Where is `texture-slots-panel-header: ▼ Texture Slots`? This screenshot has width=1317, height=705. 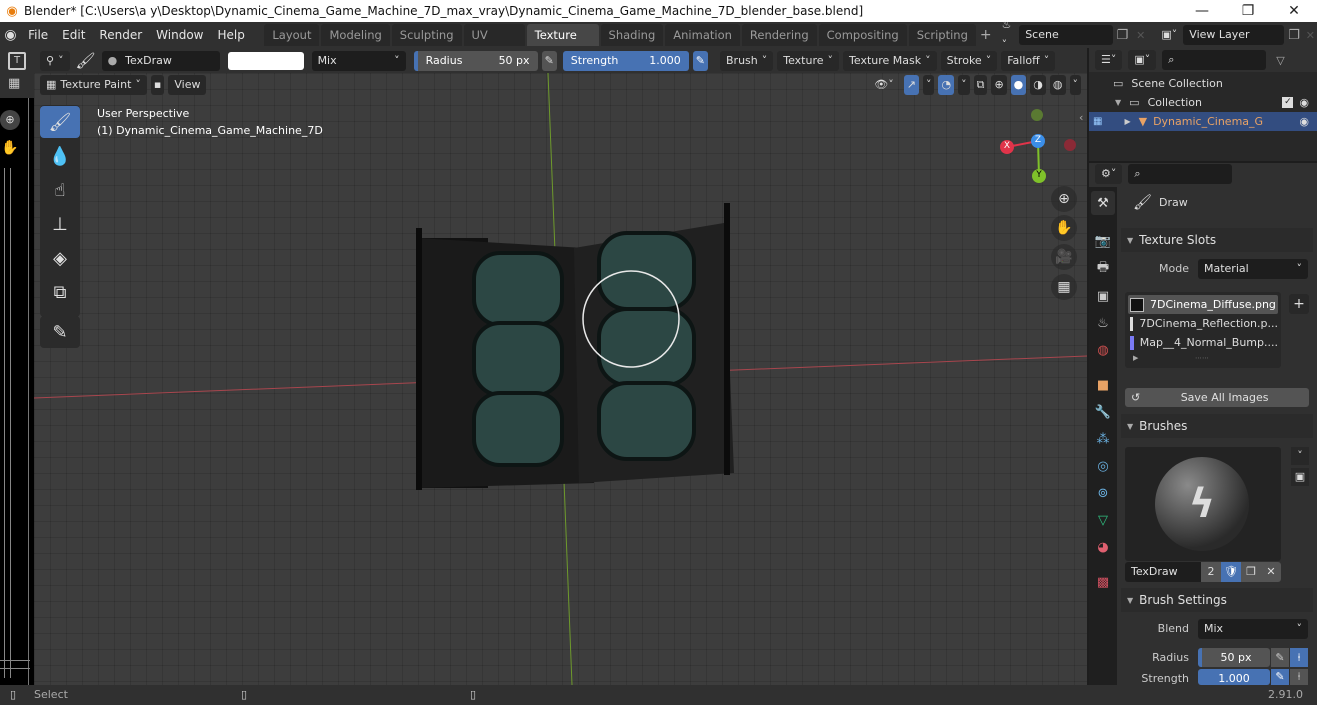
texture-slots-panel-header: ▼ Texture Slots is located at coordinates (1217, 240).